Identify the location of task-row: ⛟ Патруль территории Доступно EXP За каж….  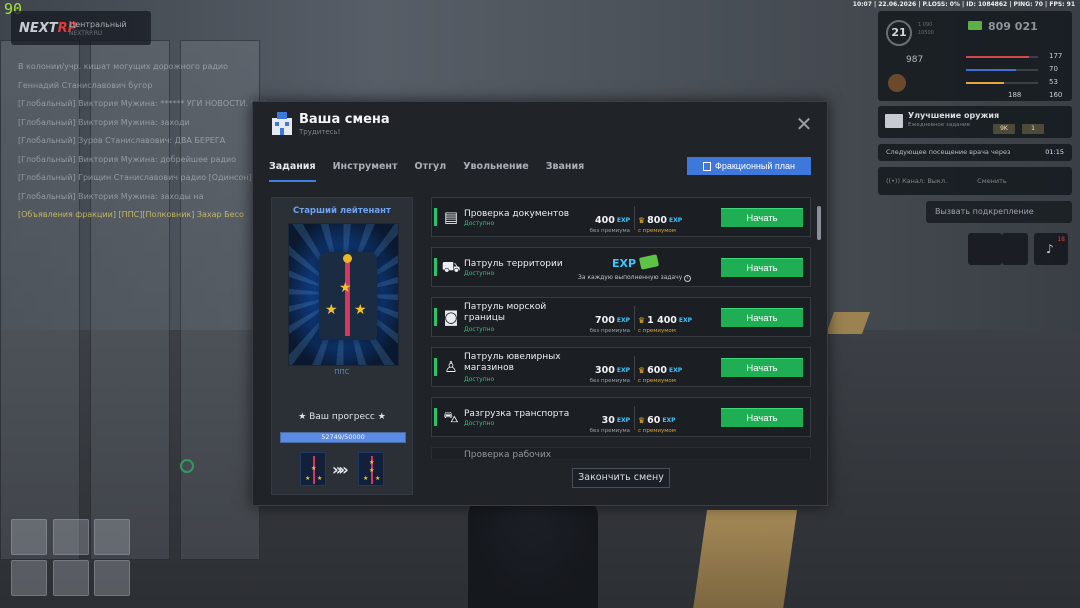
(621, 267).